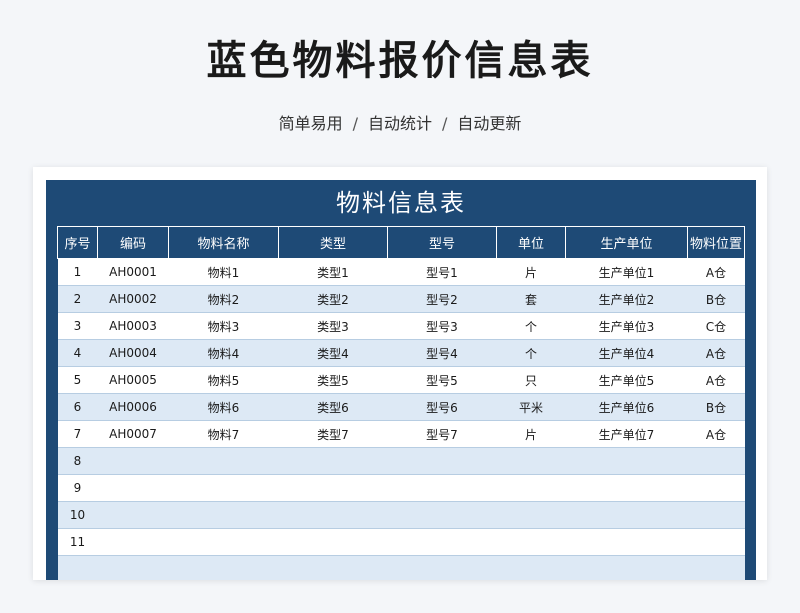 This screenshot has width=800, height=613. I want to click on model-cell: 型号7, so click(442, 434).